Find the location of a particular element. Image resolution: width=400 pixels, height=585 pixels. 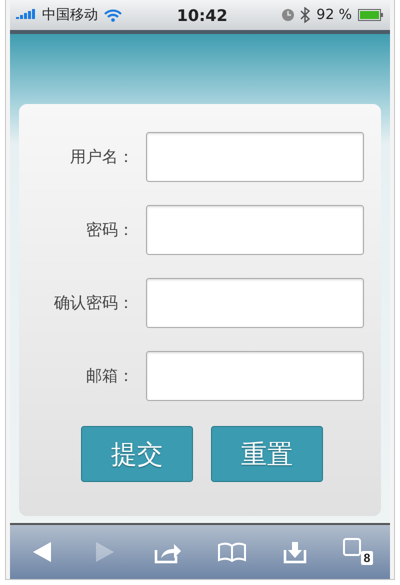

battery-percent: 92 % is located at coordinates (334, 15).